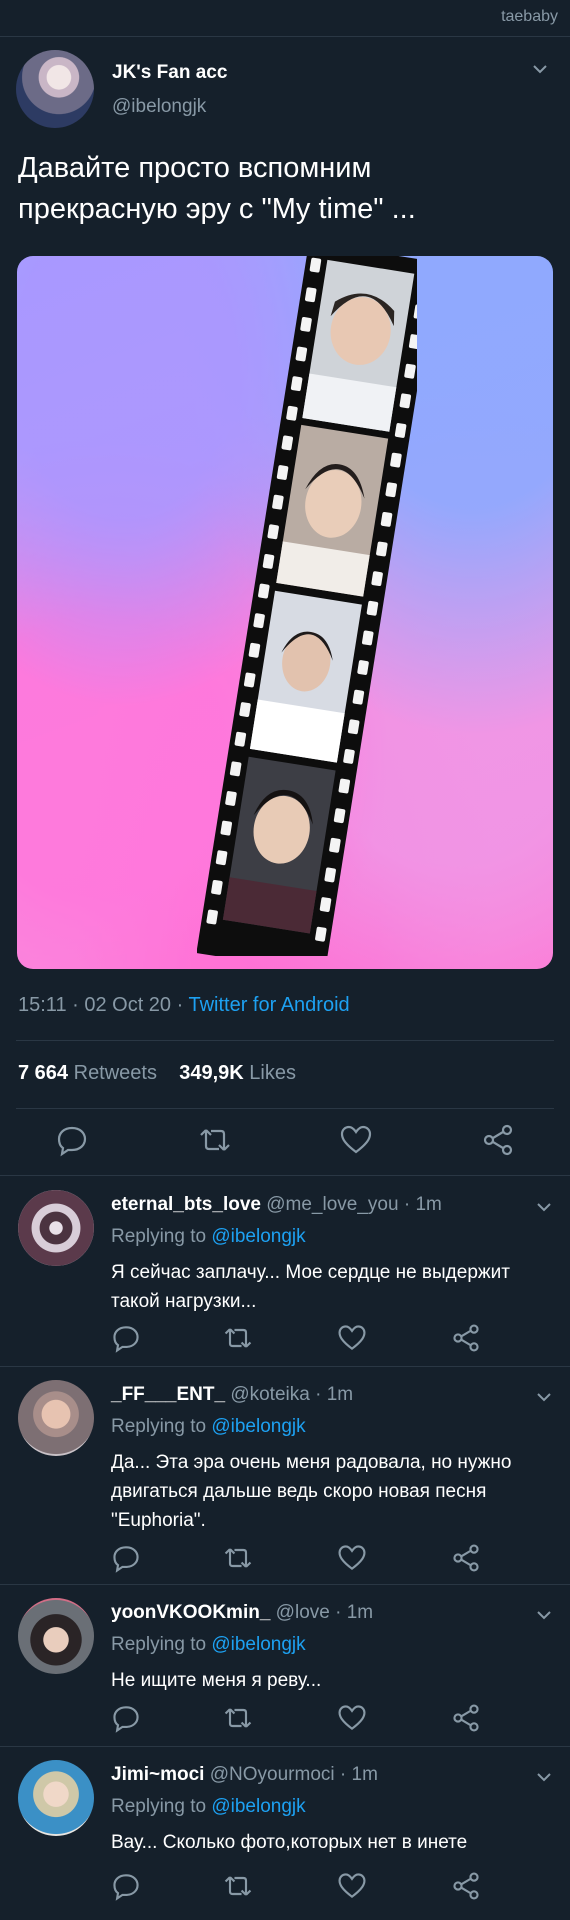  Describe the element at coordinates (159, 107) in the screenshot. I see `author-handle: @ibelongjk` at that location.